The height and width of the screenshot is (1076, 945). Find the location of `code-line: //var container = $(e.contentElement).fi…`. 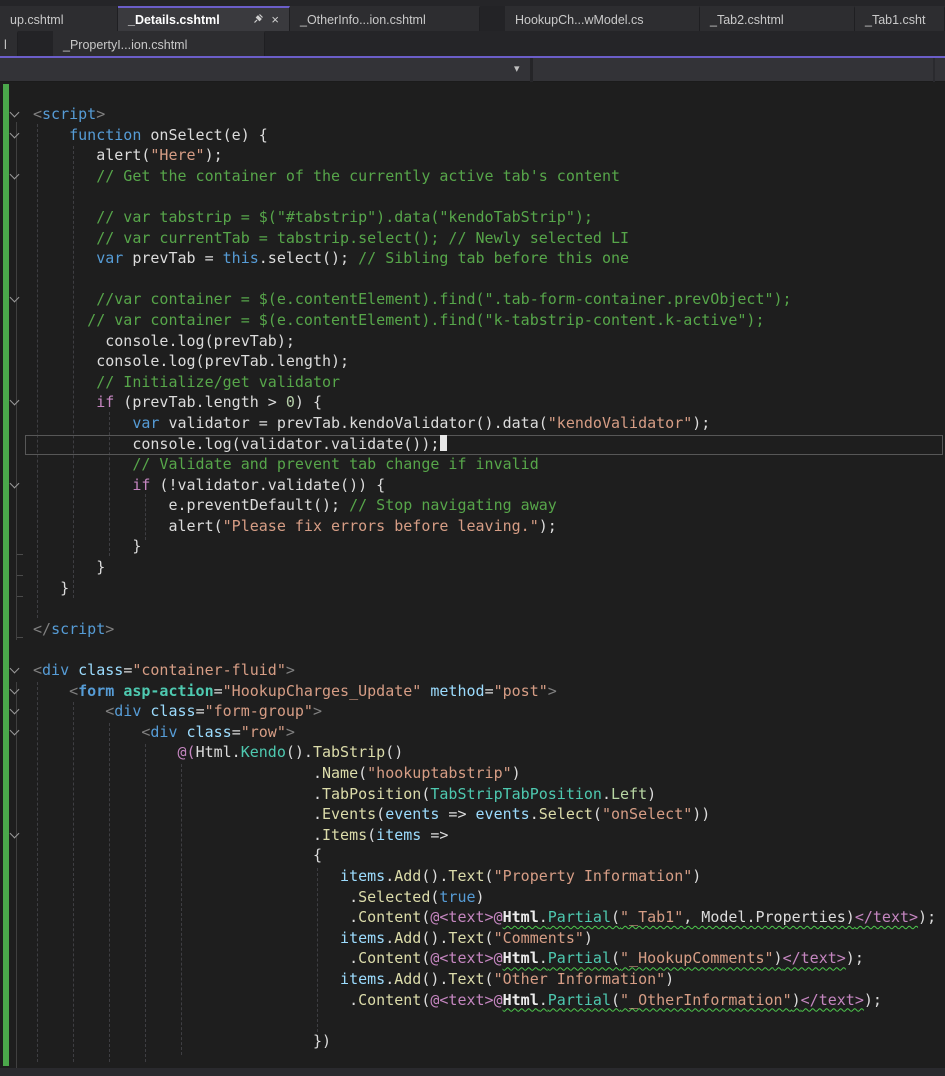

code-line: //var container = $(e.contentElement).fi… is located at coordinates (484, 299).